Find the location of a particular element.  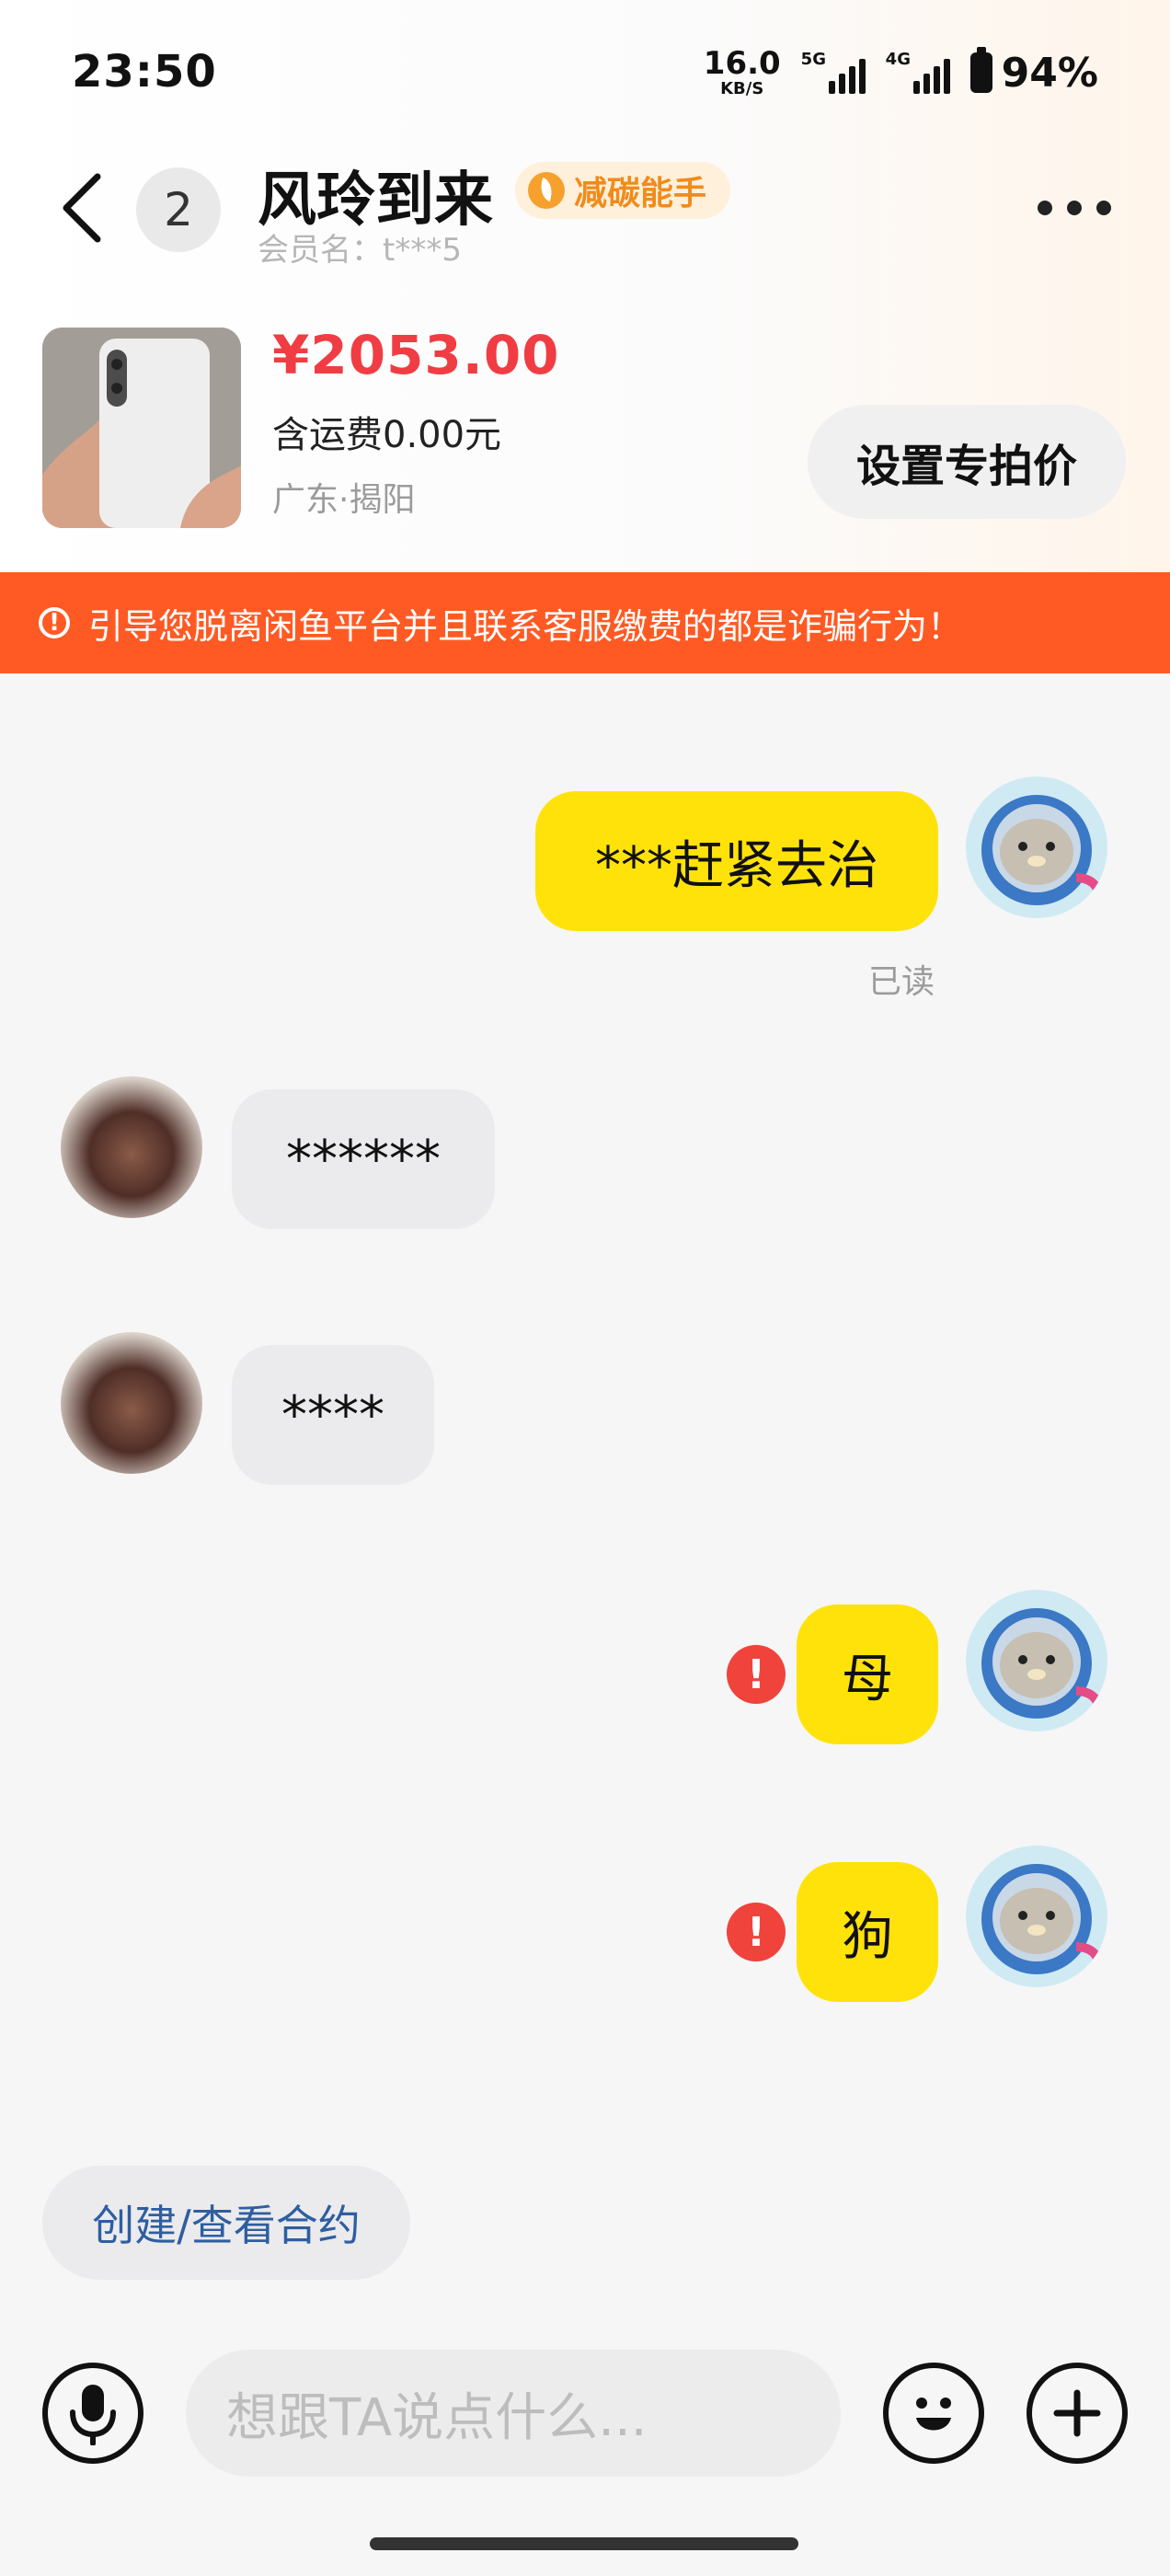

emoji-icon is located at coordinates (933, 2413).